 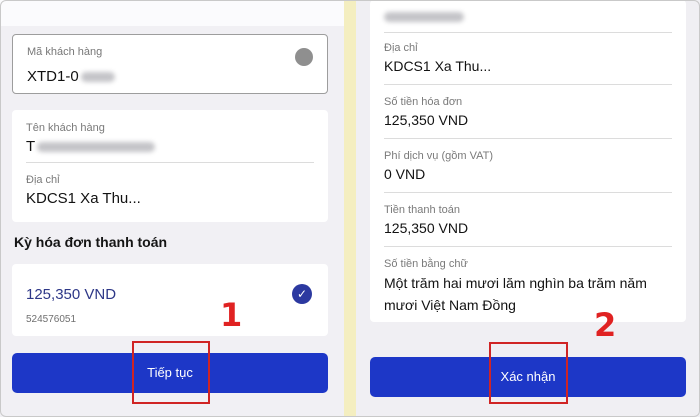 What do you see at coordinates (405, 174) in the screenshot?
I see `service-fee-value: 0 VND` at bounding box center [405, 174].